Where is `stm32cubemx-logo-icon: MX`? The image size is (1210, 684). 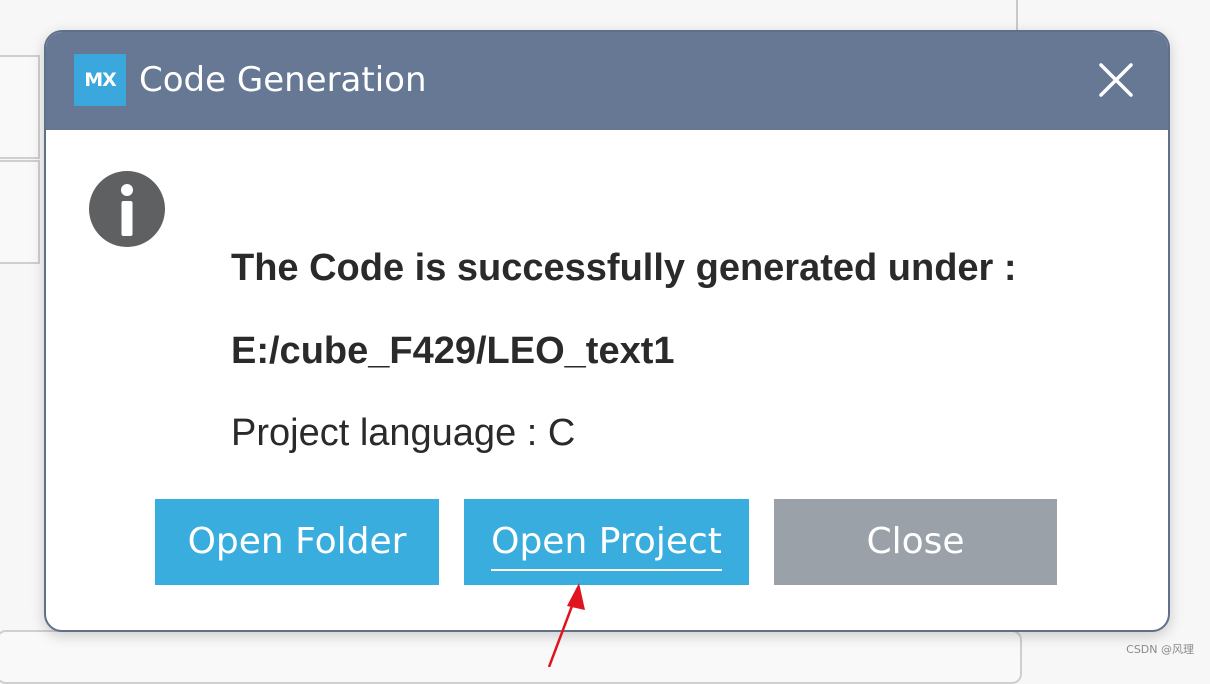 stm32cubemx-logo-icon: MX is located at coordinates (100, 80).